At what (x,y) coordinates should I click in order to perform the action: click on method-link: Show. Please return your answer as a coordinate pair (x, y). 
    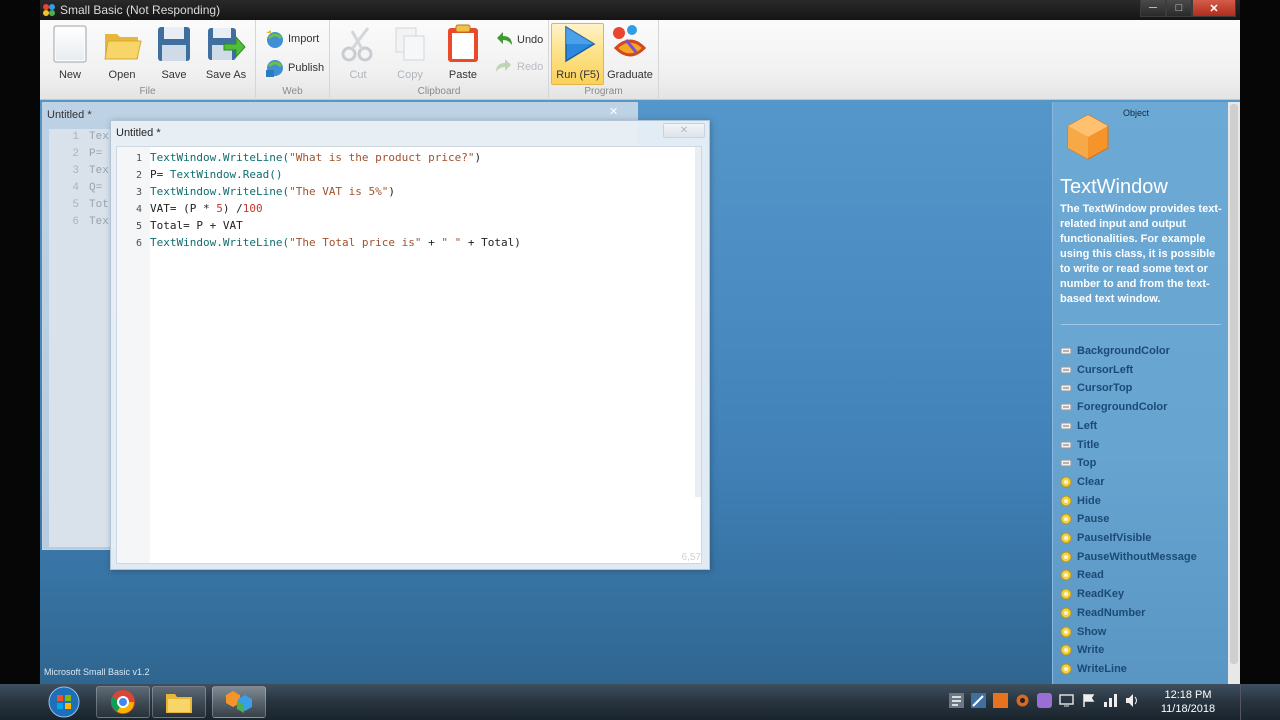
    Looking at the image, I should click on (1083, 632).